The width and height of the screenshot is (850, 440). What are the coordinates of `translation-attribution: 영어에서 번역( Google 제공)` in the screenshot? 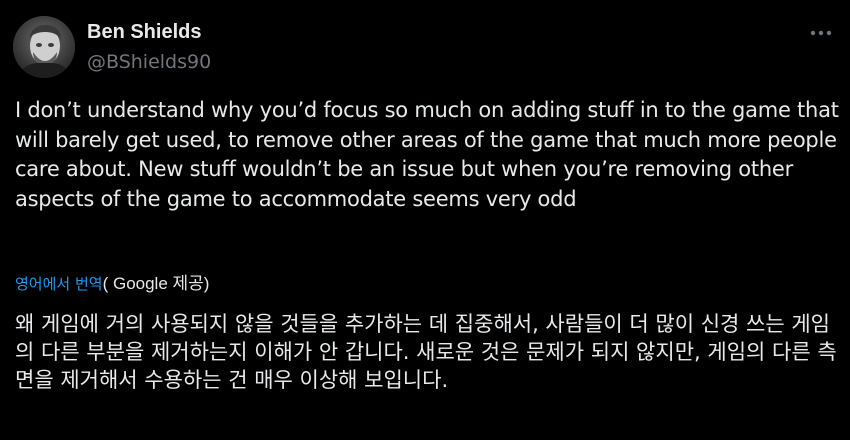 It's located at (112, 284).